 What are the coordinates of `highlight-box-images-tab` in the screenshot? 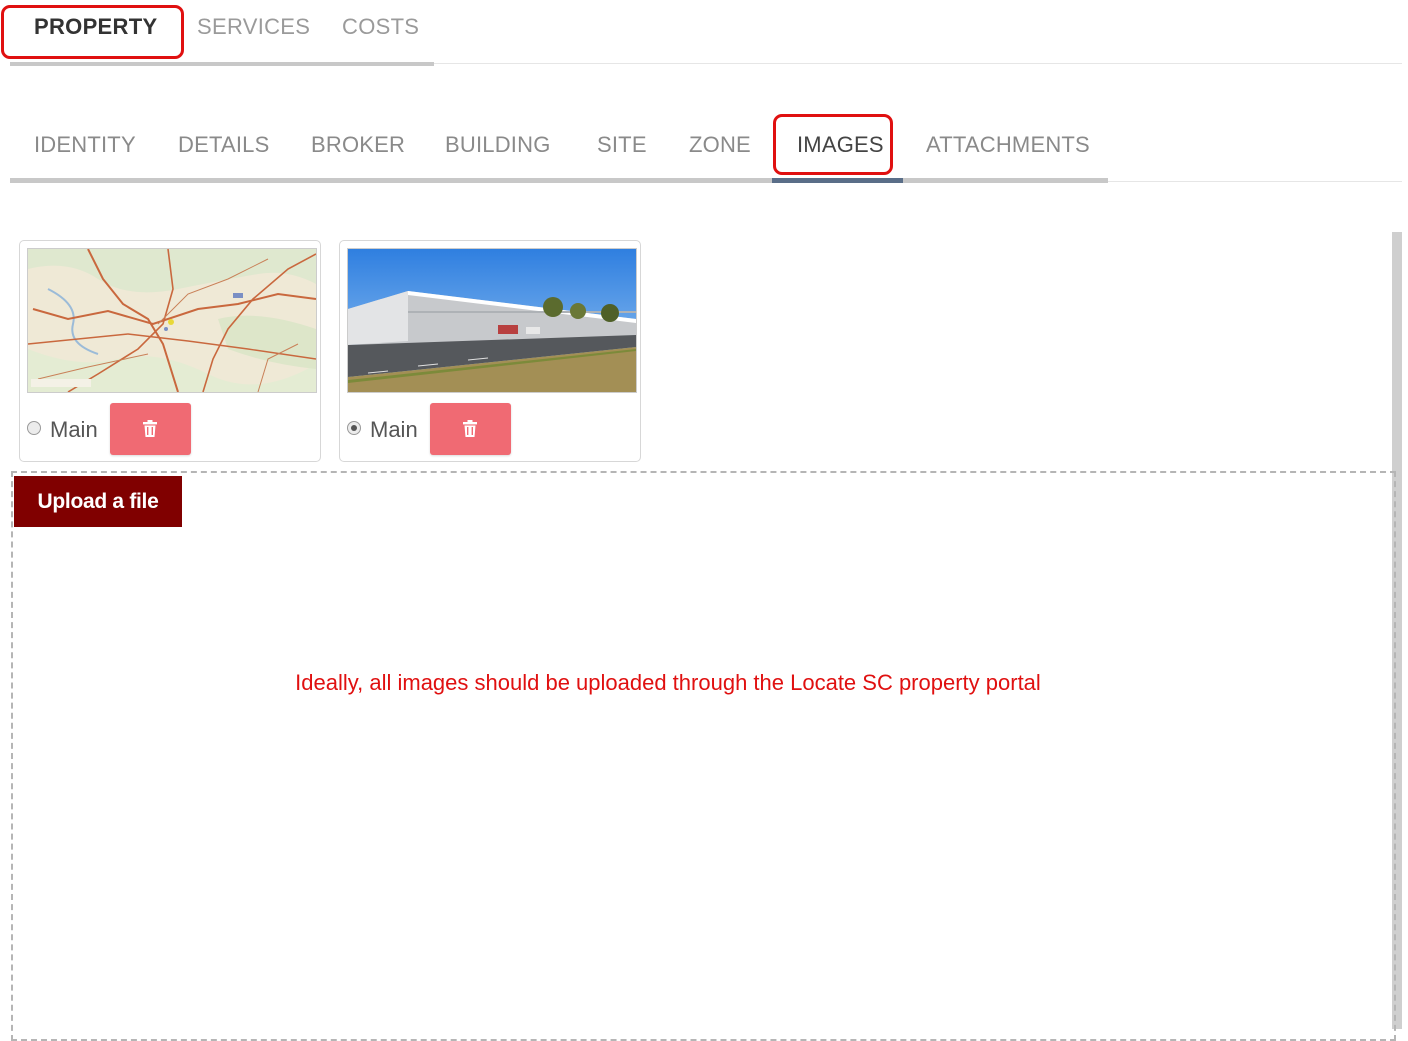 It's located at (833, 144).